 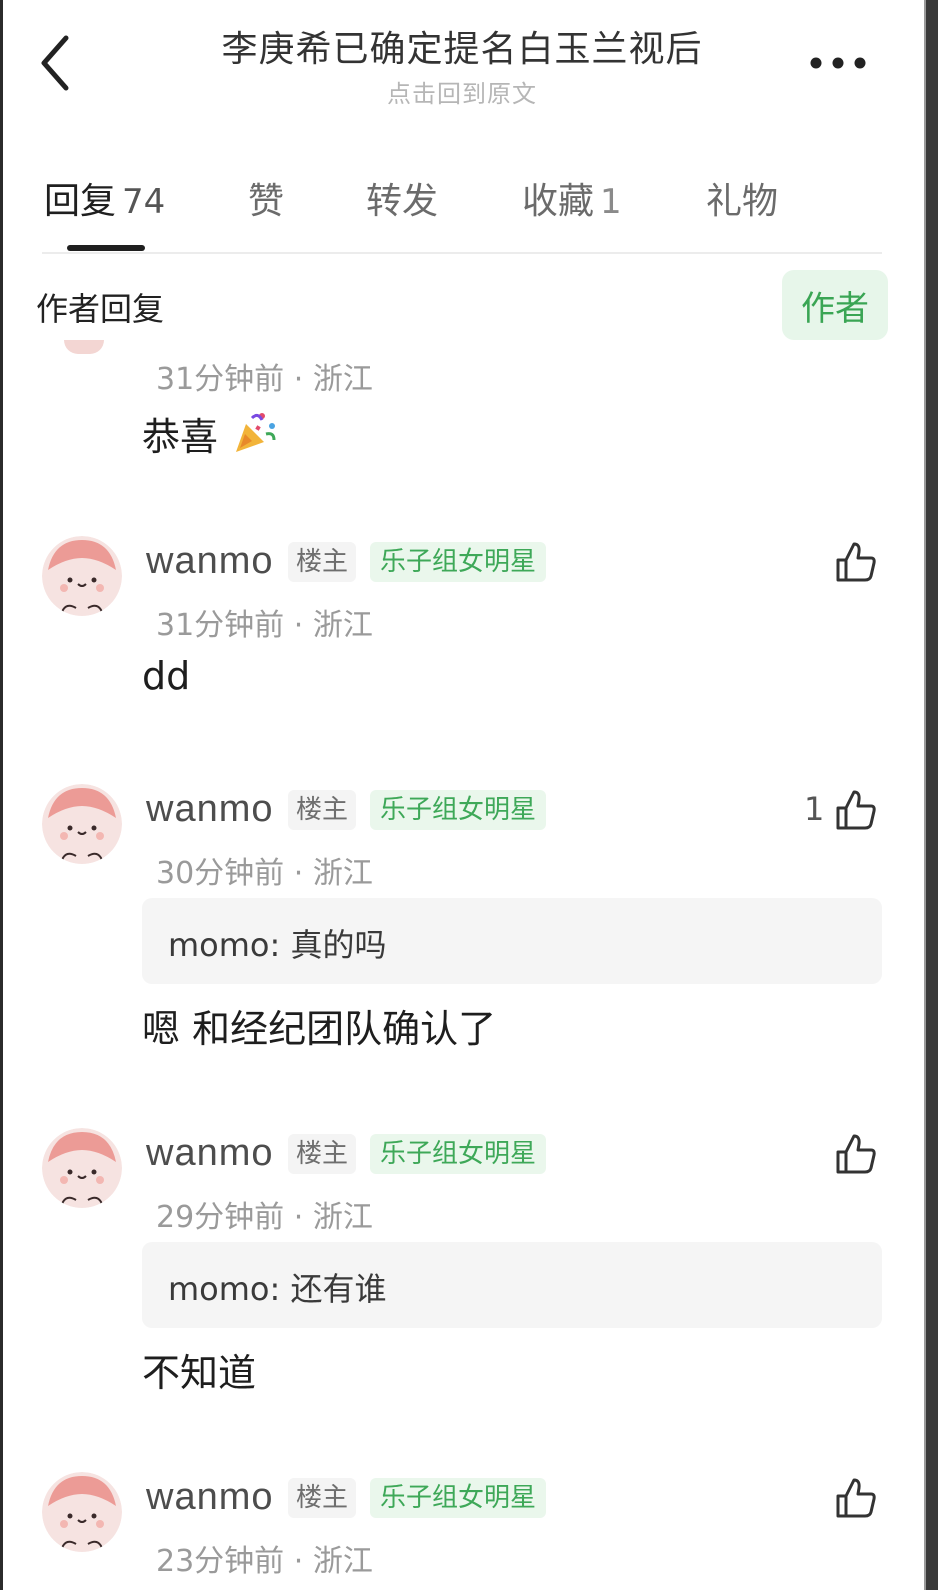 What do you see at coordinates (835, 305) in the screenshot?
I see `author-filter-button: 作者` at bounding box center [835, 305].